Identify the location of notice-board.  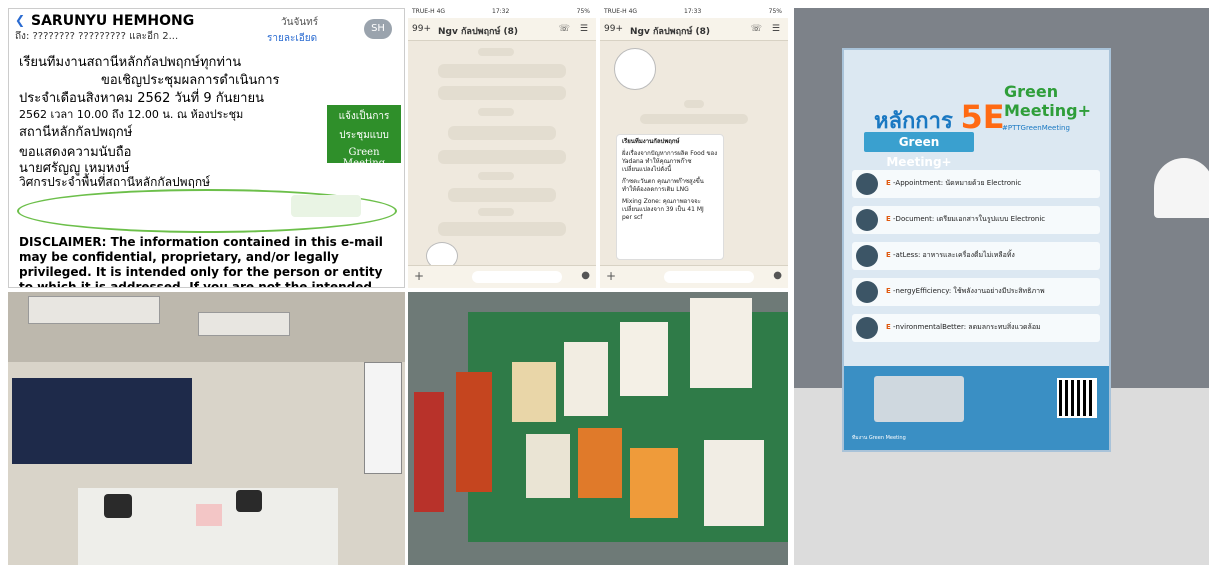
(102, 421).